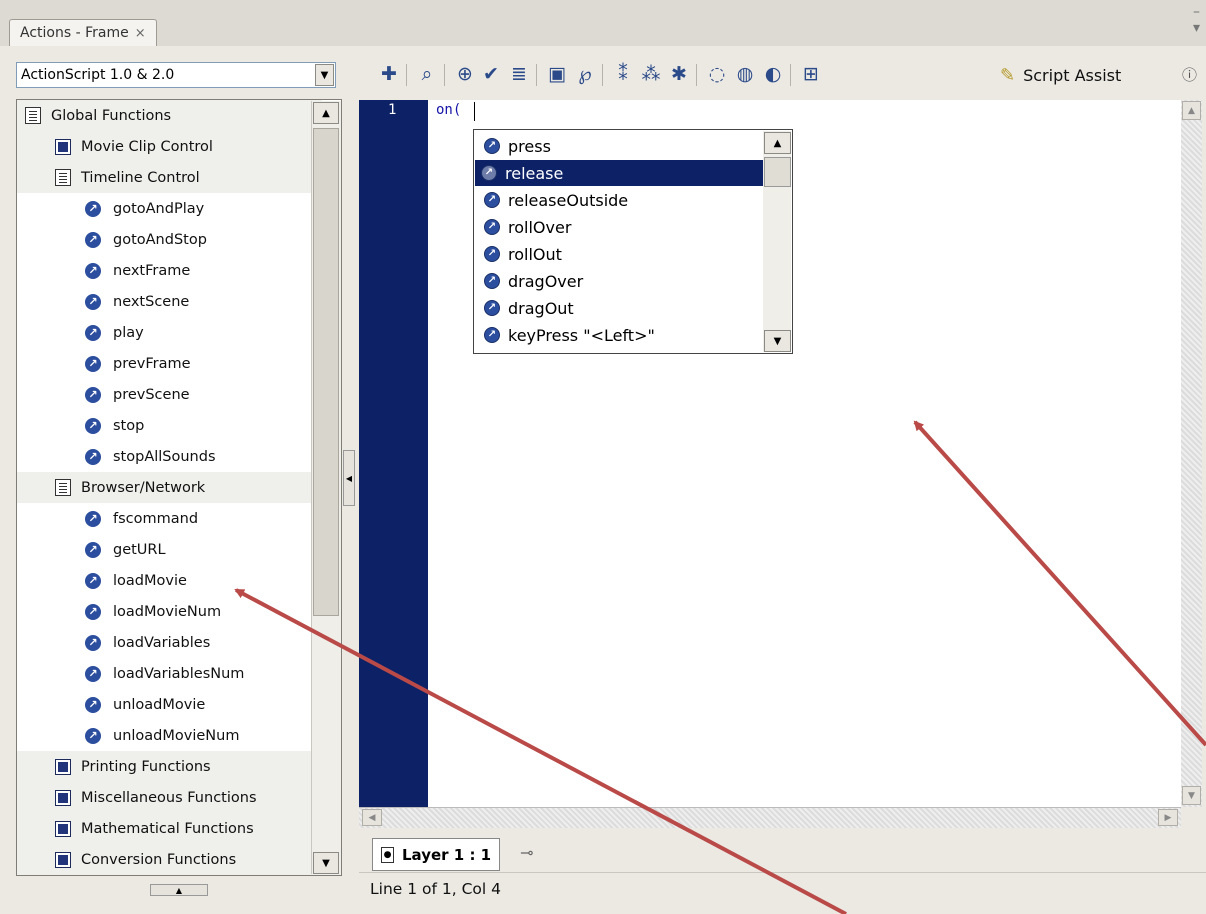 The image size is (1206, 914). Describe the element at coordinates (1196, 20) in the screenshot. I see `panel-menu-icon: – ▾` at that location.